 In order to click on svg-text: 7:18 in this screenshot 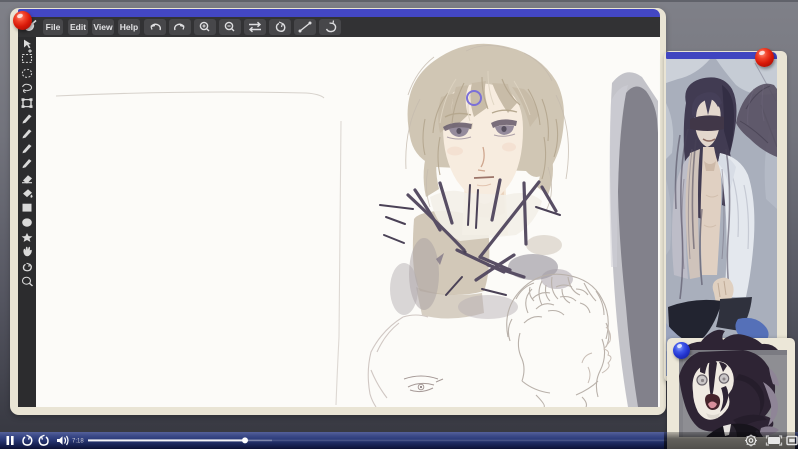, I will do `click(78, 442)`.